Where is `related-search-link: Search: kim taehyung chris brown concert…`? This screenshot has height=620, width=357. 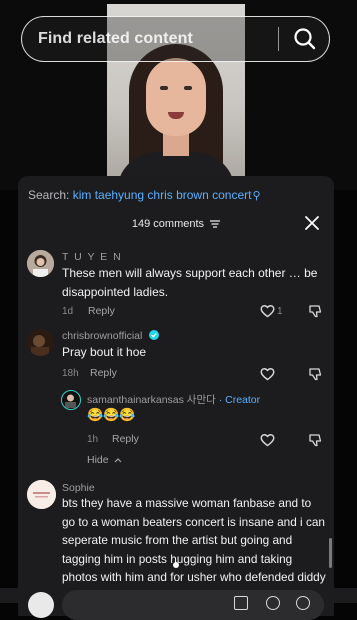 related-search-link: Search: kim taehyung chris brown concert… is located at coordinates (144, 195).